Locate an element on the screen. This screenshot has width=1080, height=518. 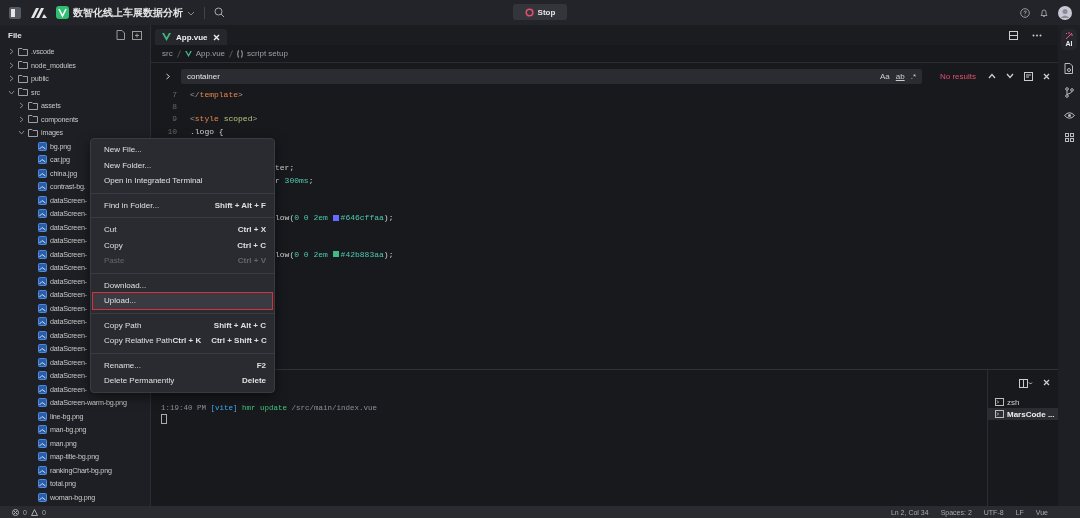
find-option-toggle: ab is located at coordinates (900, 76).